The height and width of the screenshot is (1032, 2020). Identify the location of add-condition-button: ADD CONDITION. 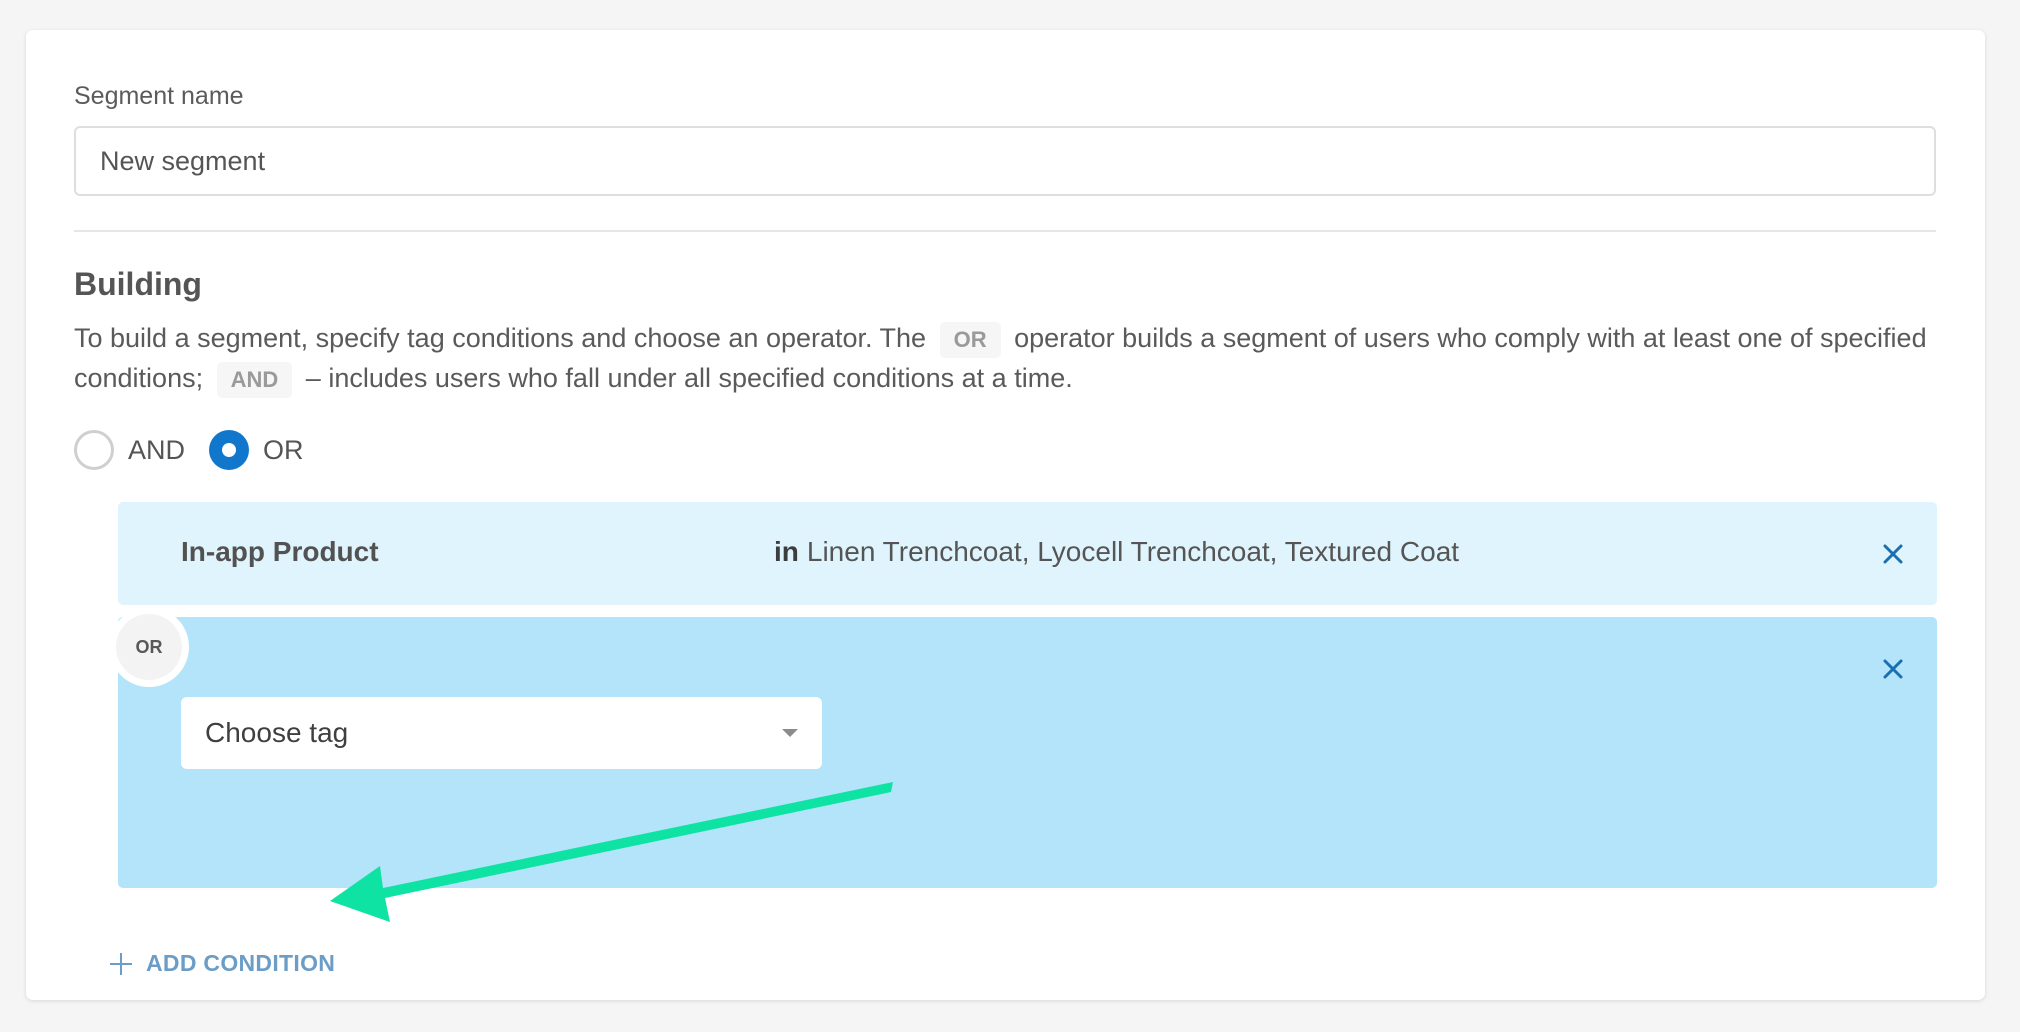
(222, 963).